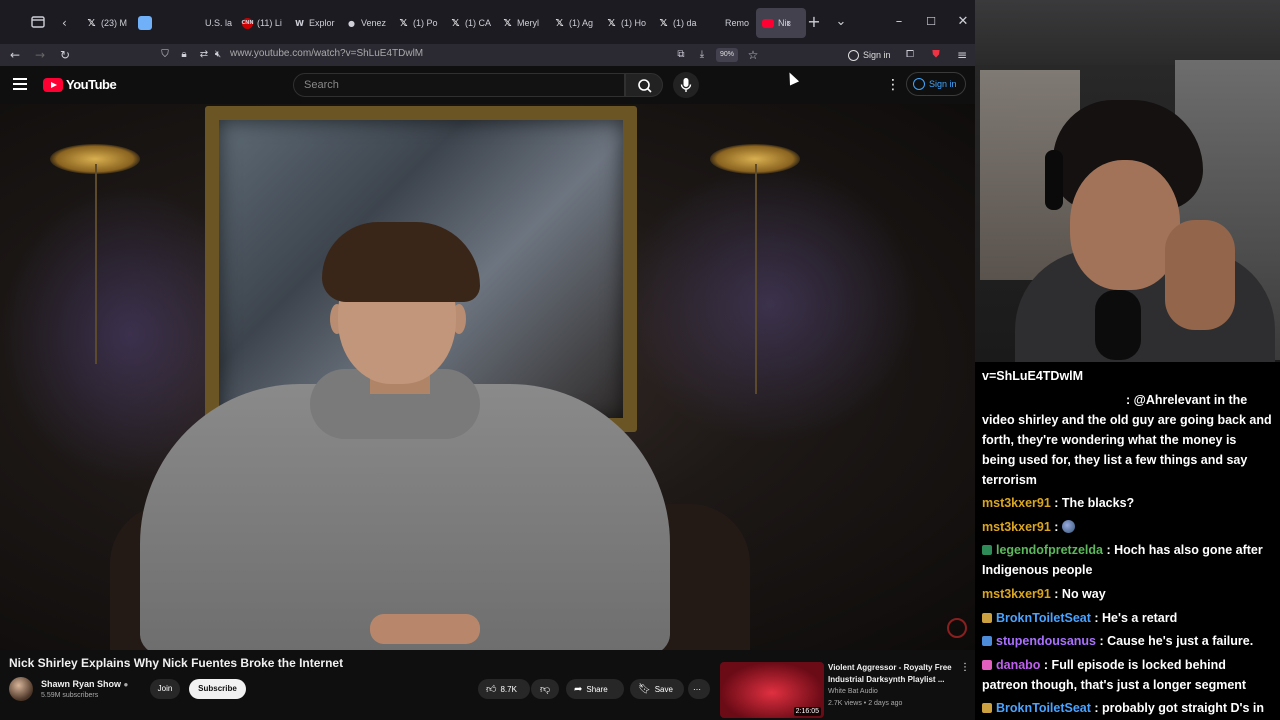  I want to click on channel-avatar, so click(21, 689).